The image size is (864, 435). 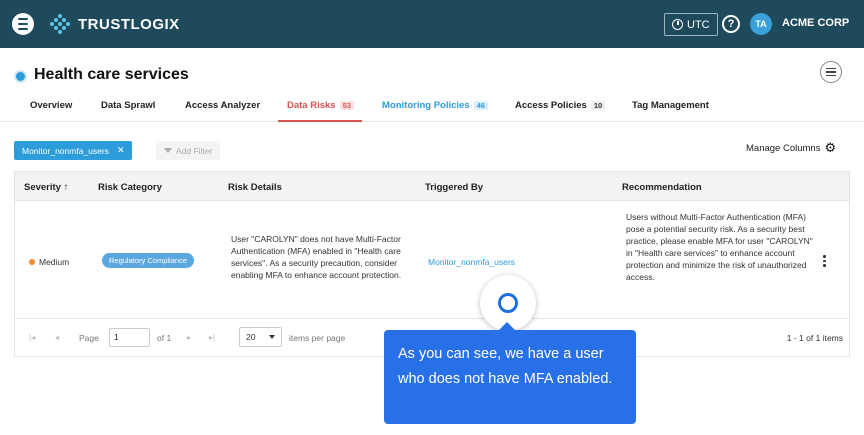 I want to click on triggered-by-link: Monitor_nonmfa_users, so click(x=471, y=262).